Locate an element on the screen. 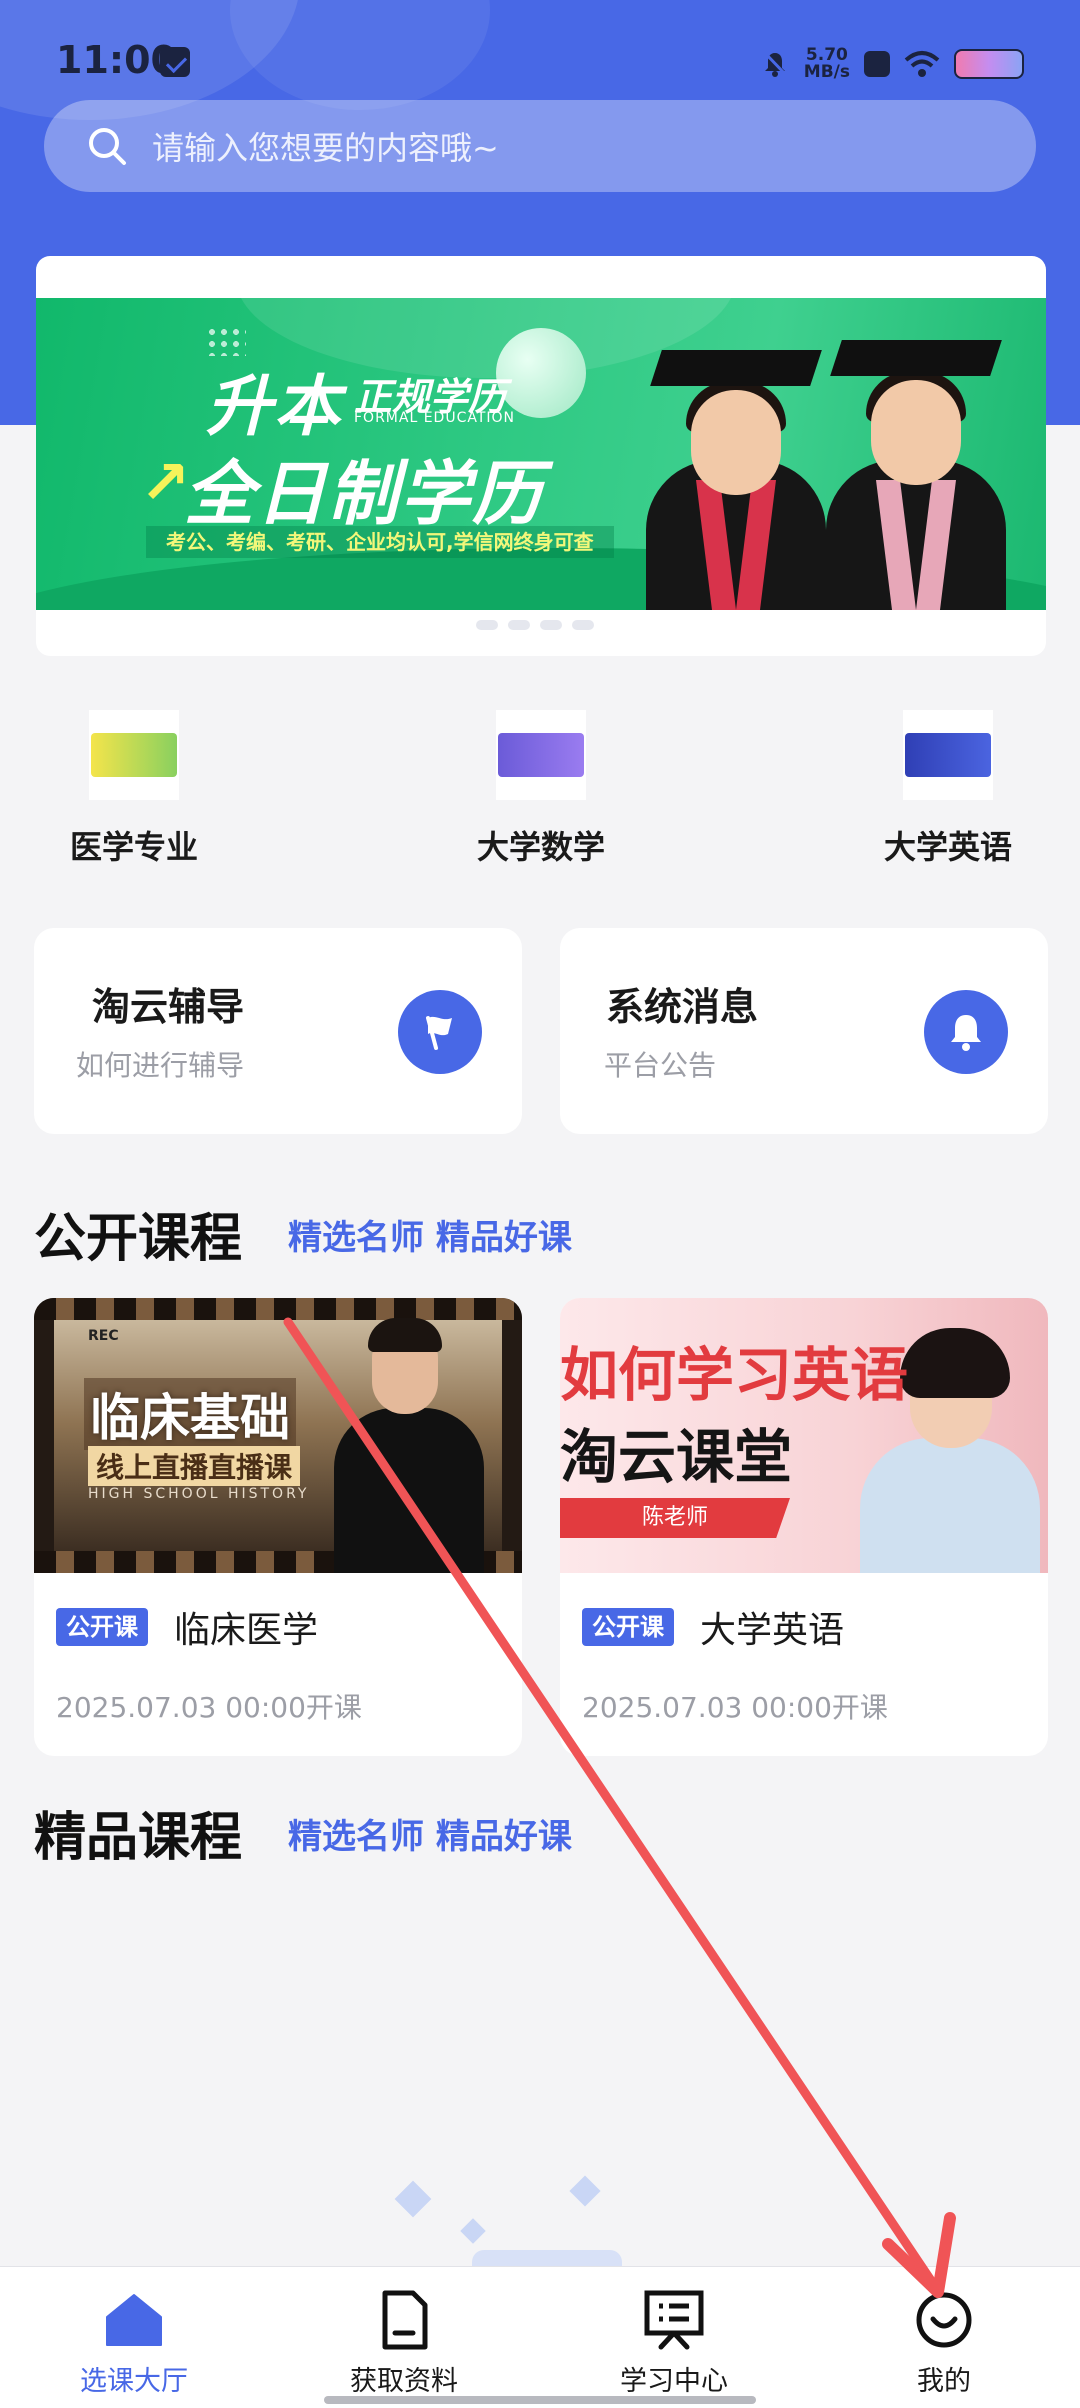 The width and height of the screenshot is (1080, 2408). category-math: 大学数学 is located at coordinates (541, 789).